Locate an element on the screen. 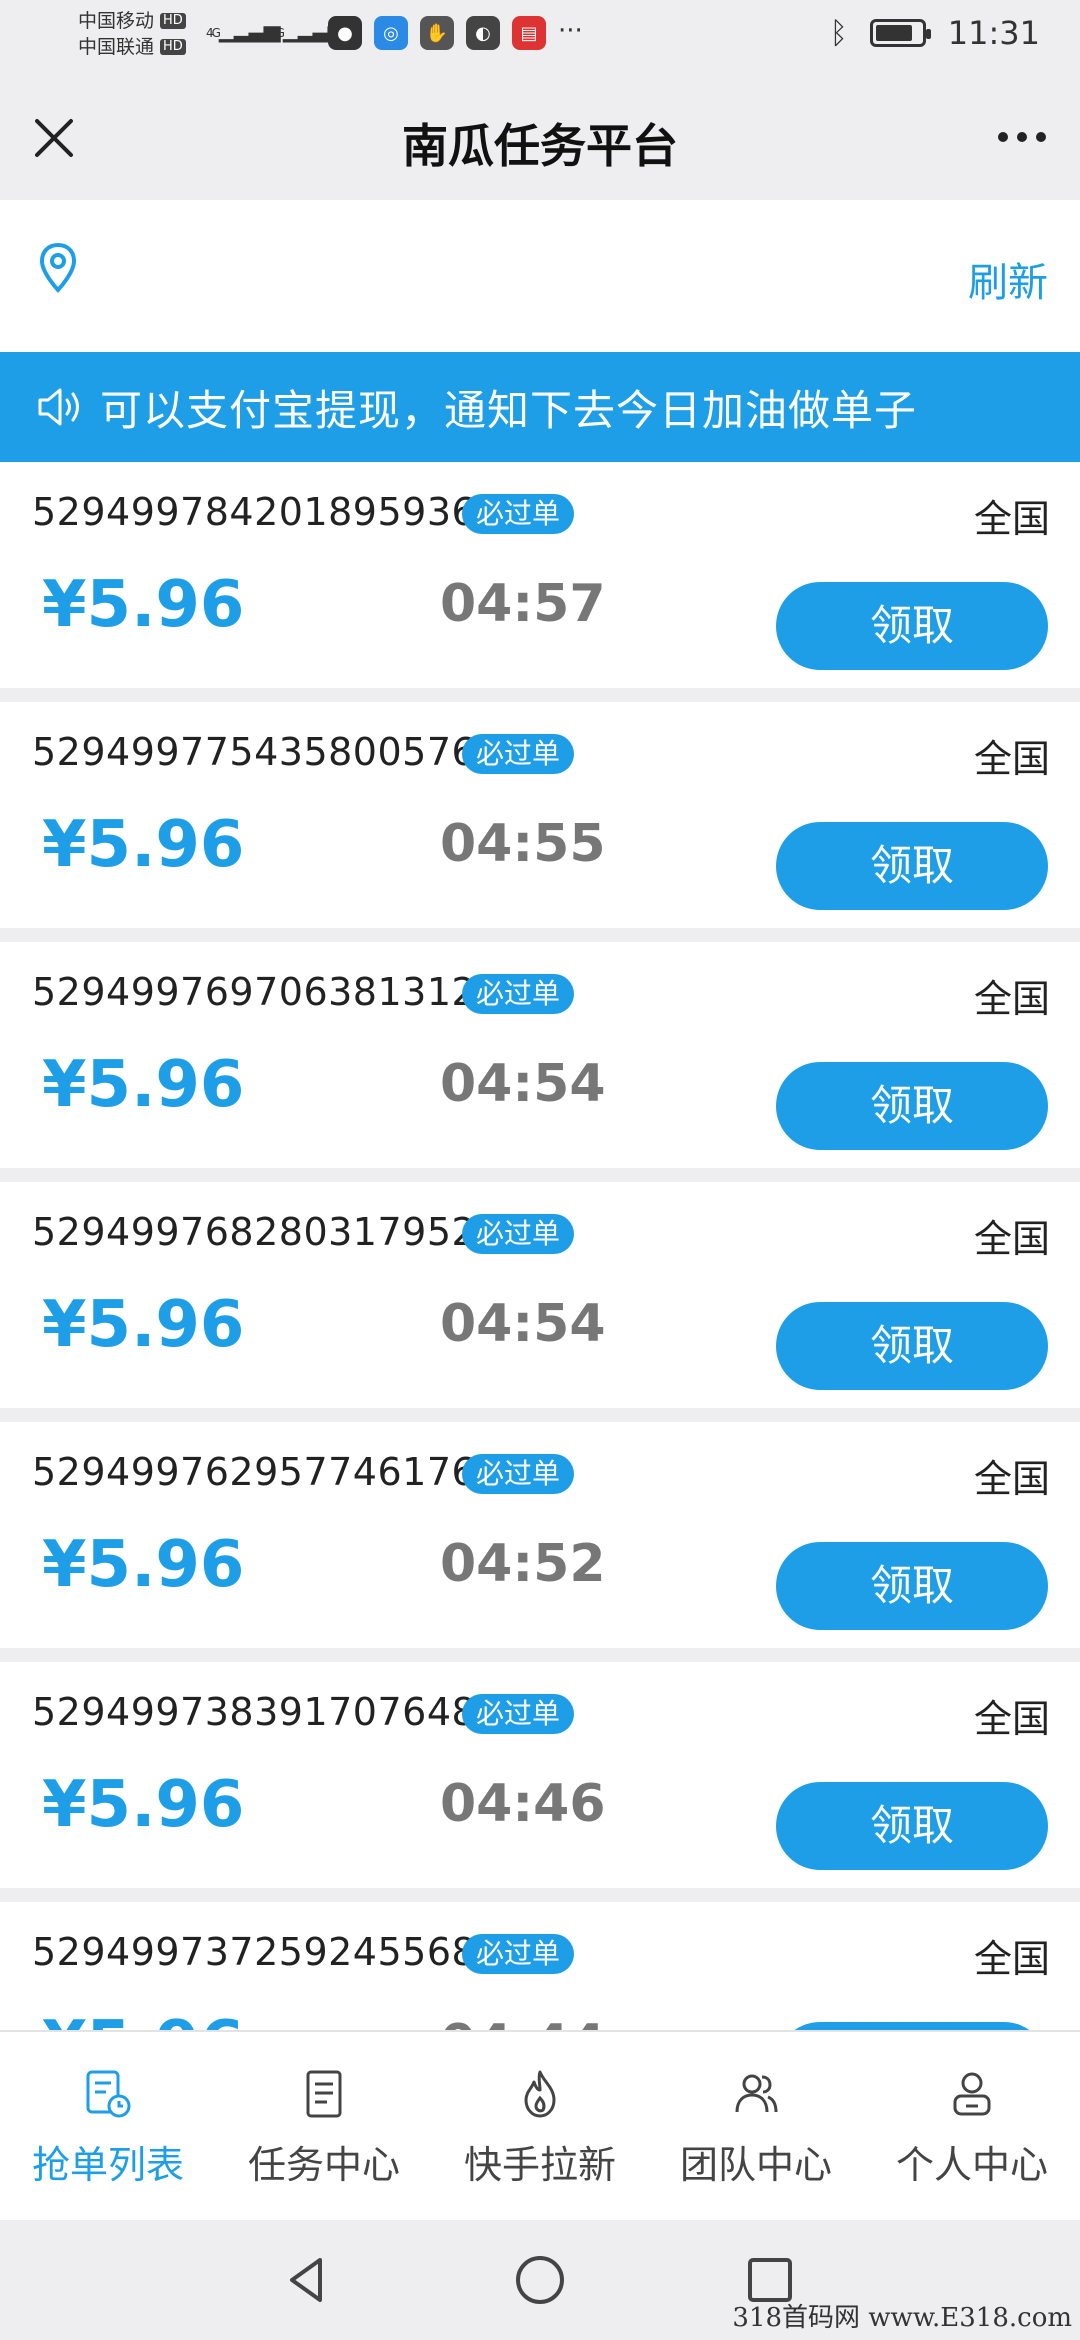 The height and width of the screenshot is (2340, 1080). notice-banner: 可以支付宝提现，通知下去今日加油做单子 is located at coordinates (540, 407).